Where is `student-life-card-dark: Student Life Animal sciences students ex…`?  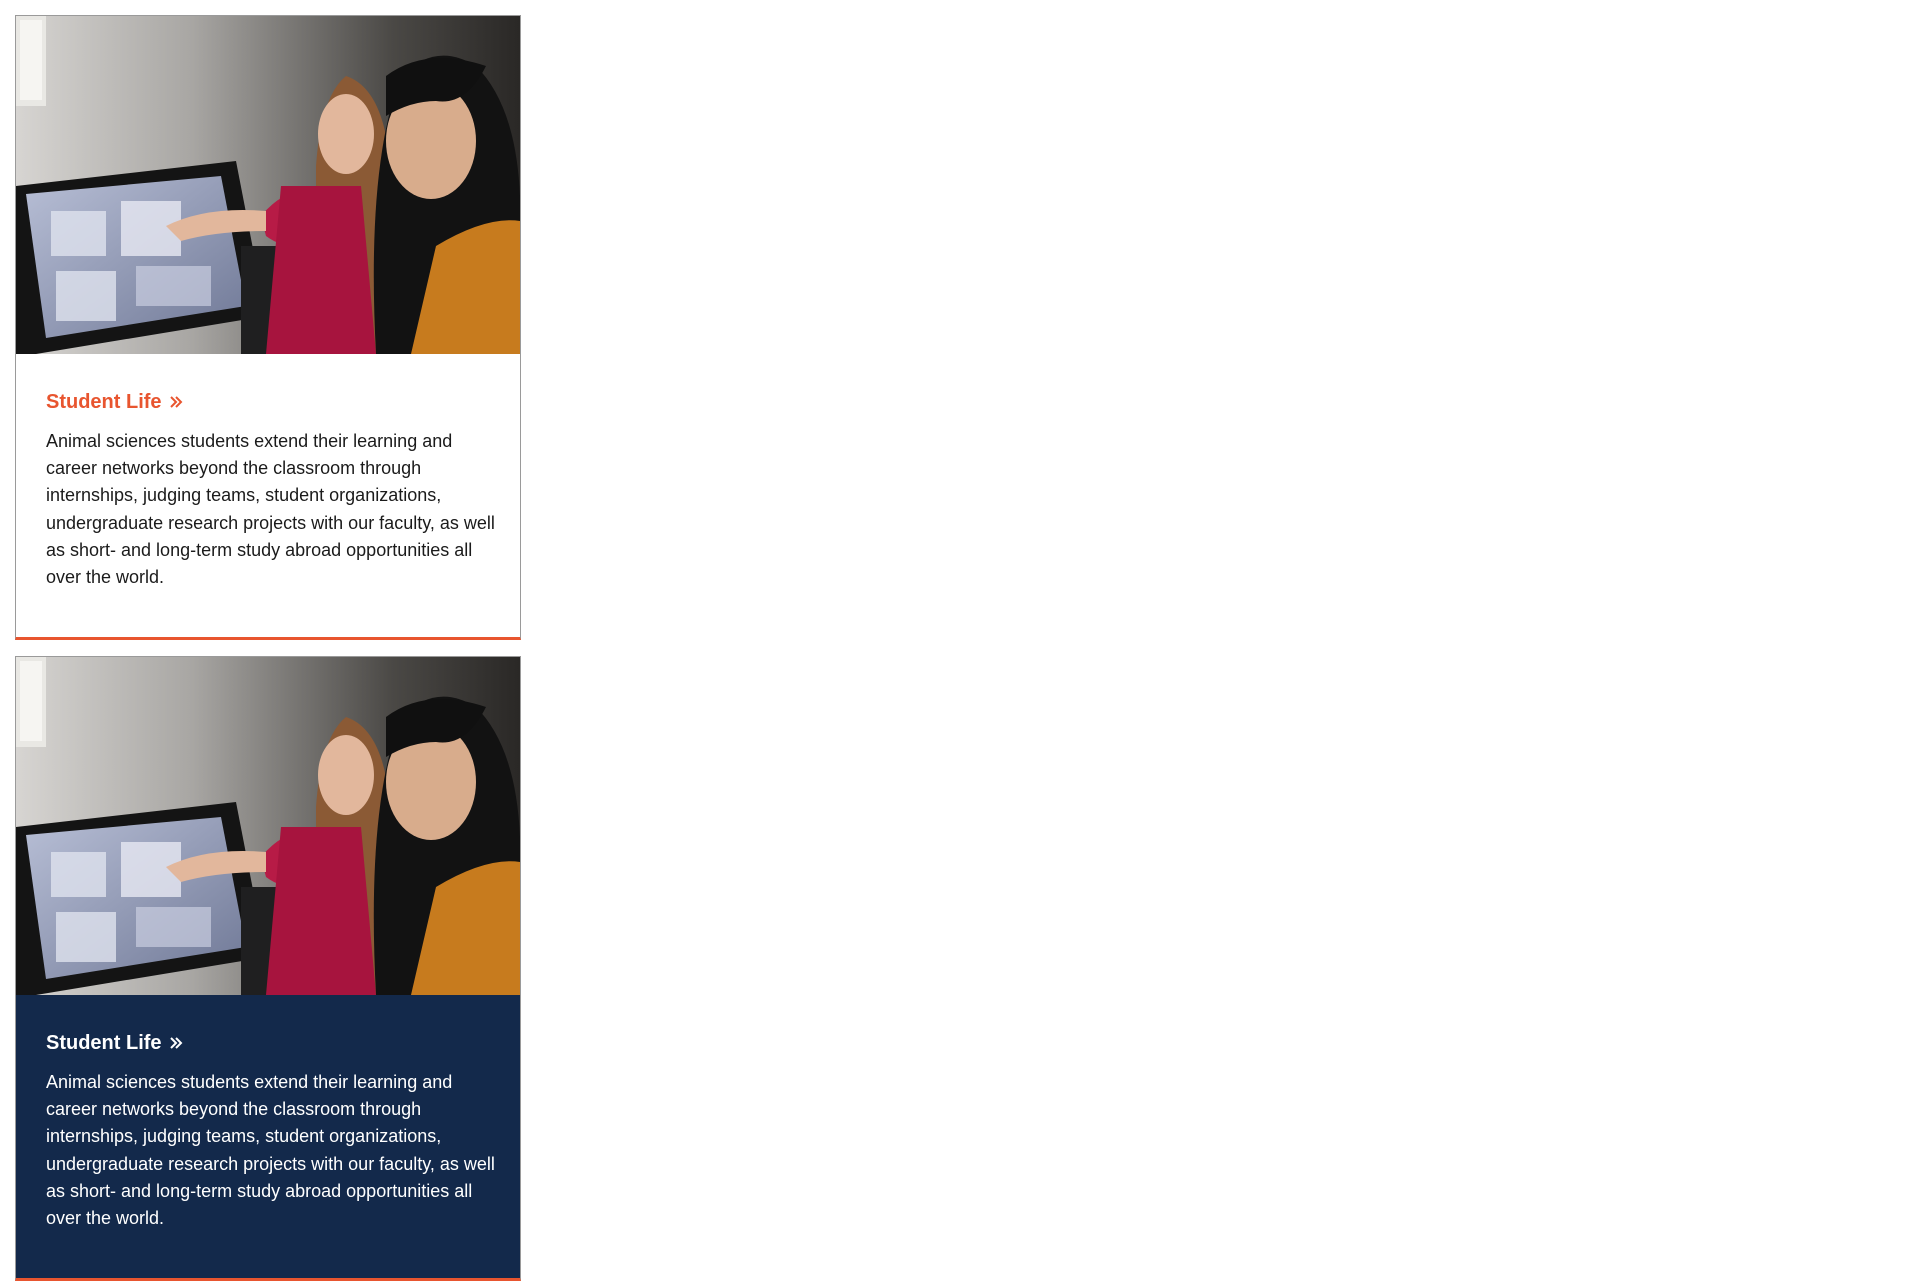 student-life-card-dark: Student Life Animal sciences students ex… is located at coordinates (268, 968).